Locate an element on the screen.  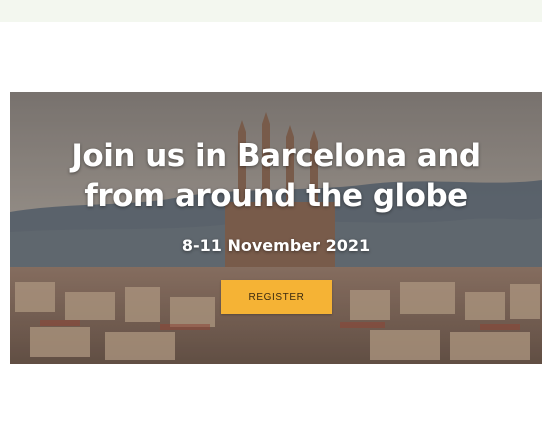
headline-line-1: Join us in Barcelona and is located at coordinates (276, 156).